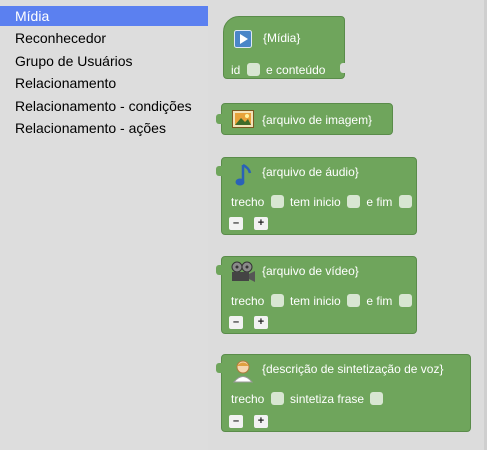  Describe the element at coordinates (104, 38) in the screenshot. I see `category-reconhecedor: Reconhecedor` at that location.